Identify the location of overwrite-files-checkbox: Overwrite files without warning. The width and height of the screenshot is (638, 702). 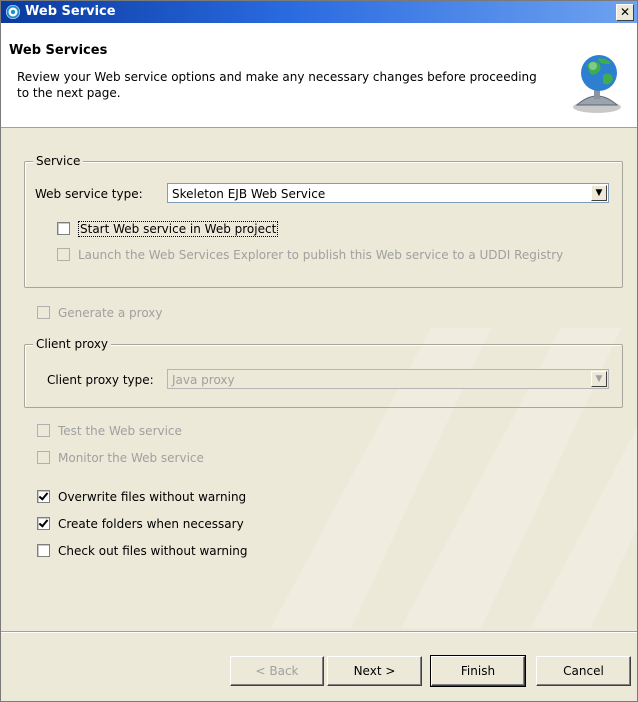
(141, 497).